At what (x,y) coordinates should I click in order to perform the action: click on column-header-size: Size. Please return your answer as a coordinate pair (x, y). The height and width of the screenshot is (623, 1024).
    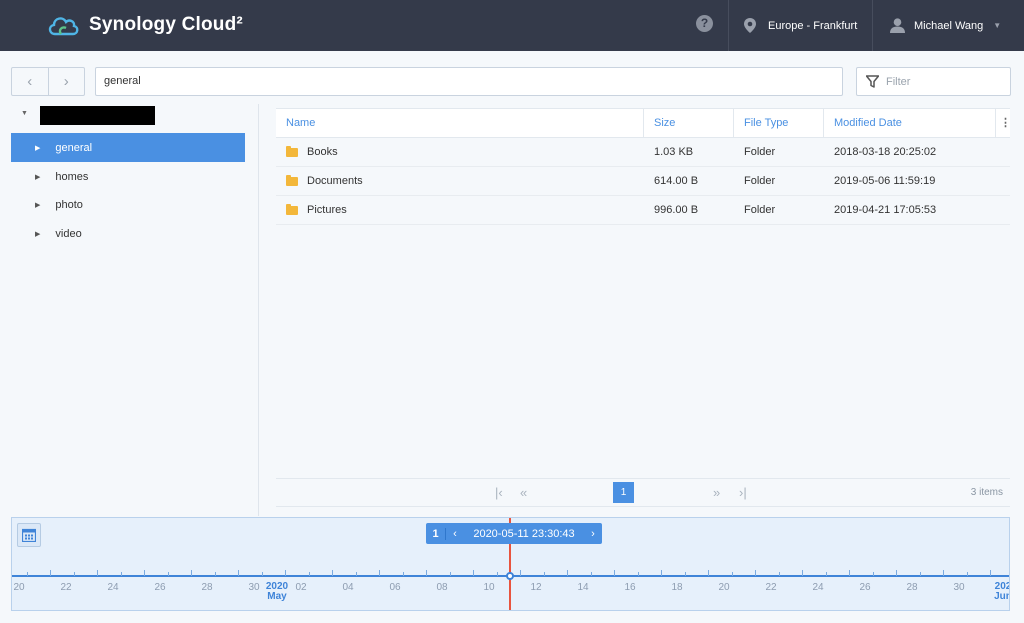
    Looking at the image, I should click on (689, 123).